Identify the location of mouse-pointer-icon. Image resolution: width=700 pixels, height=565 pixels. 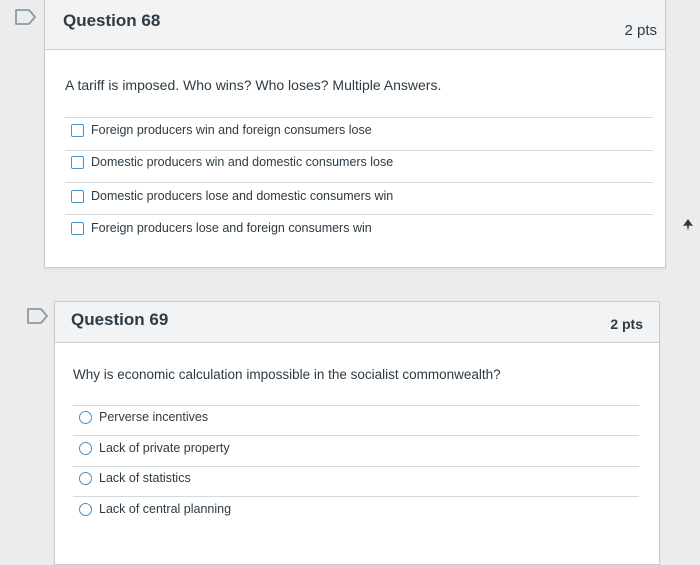
(688, 225).